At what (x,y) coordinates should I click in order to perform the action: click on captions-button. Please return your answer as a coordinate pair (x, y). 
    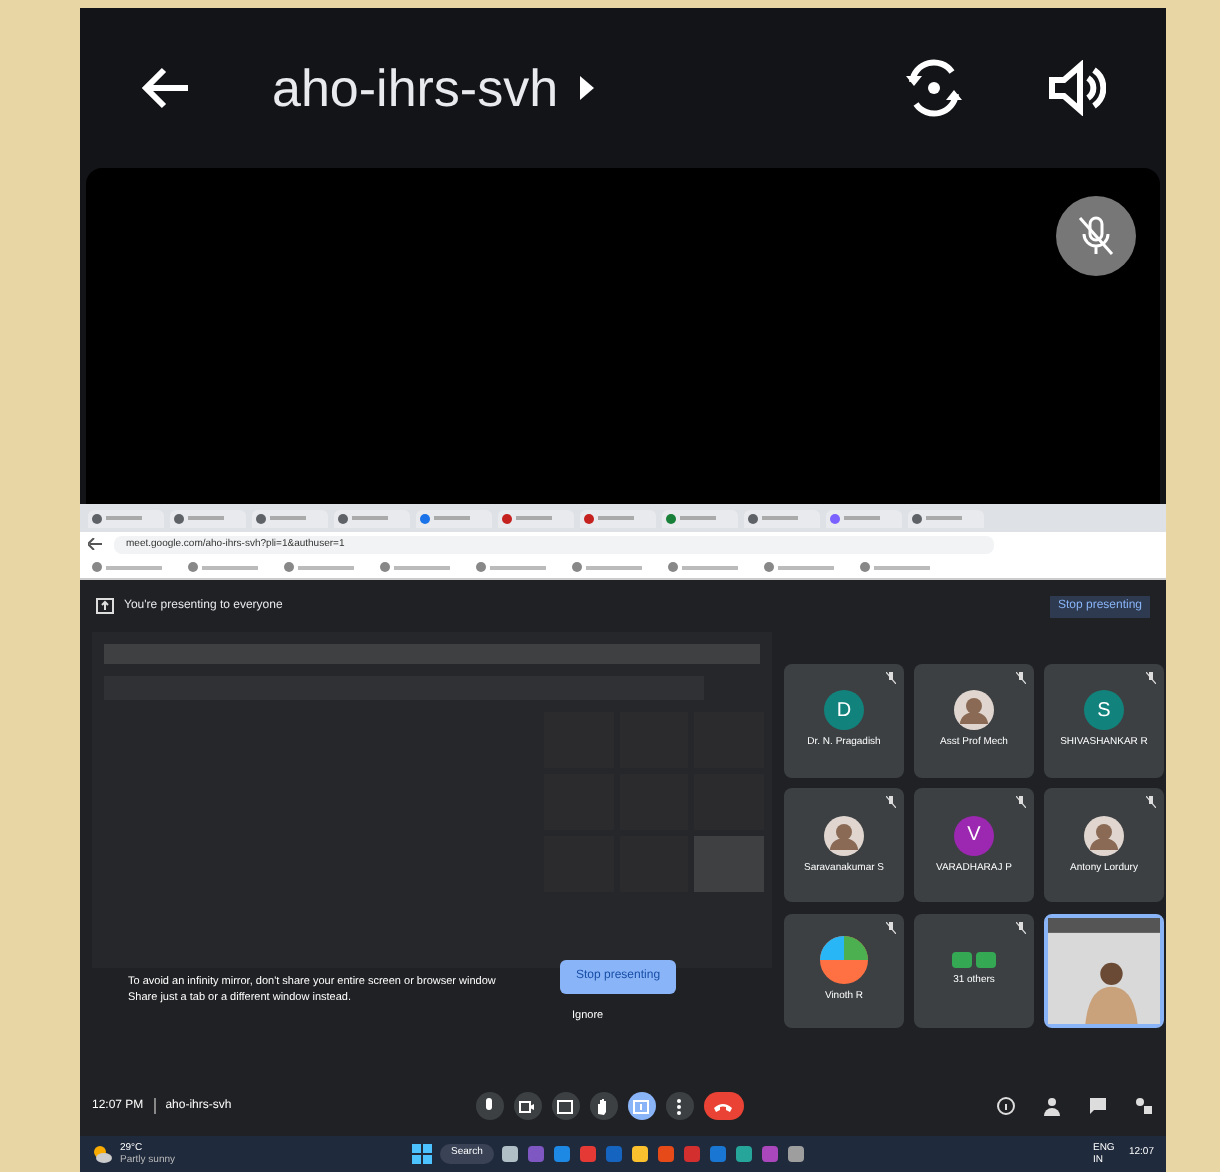
    Looking at the image, I should click on (565, 1106).